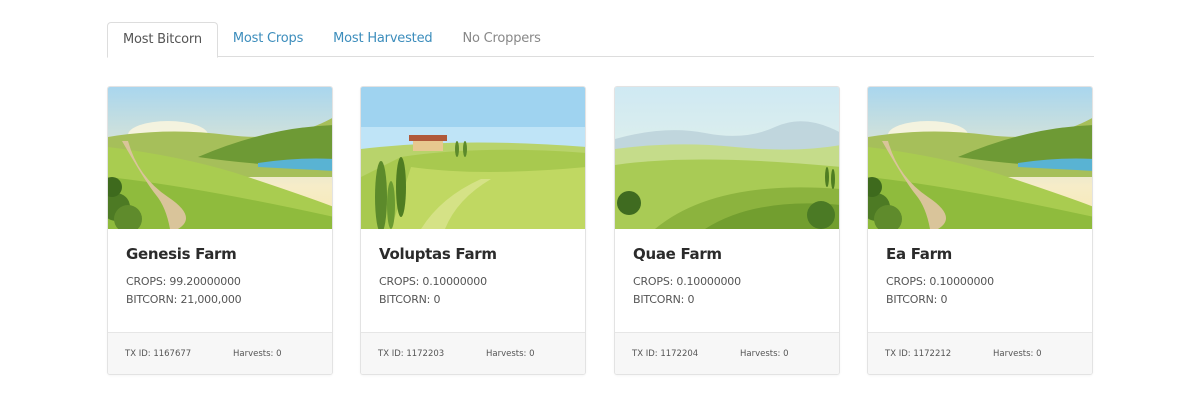 The width and height of the screenshot is (1200, 400). What do you see at coordinates (158, 353) in the screenshot?
I see `farm-tx-id: TX ID: 1167677` at bounding box center [158, 353].